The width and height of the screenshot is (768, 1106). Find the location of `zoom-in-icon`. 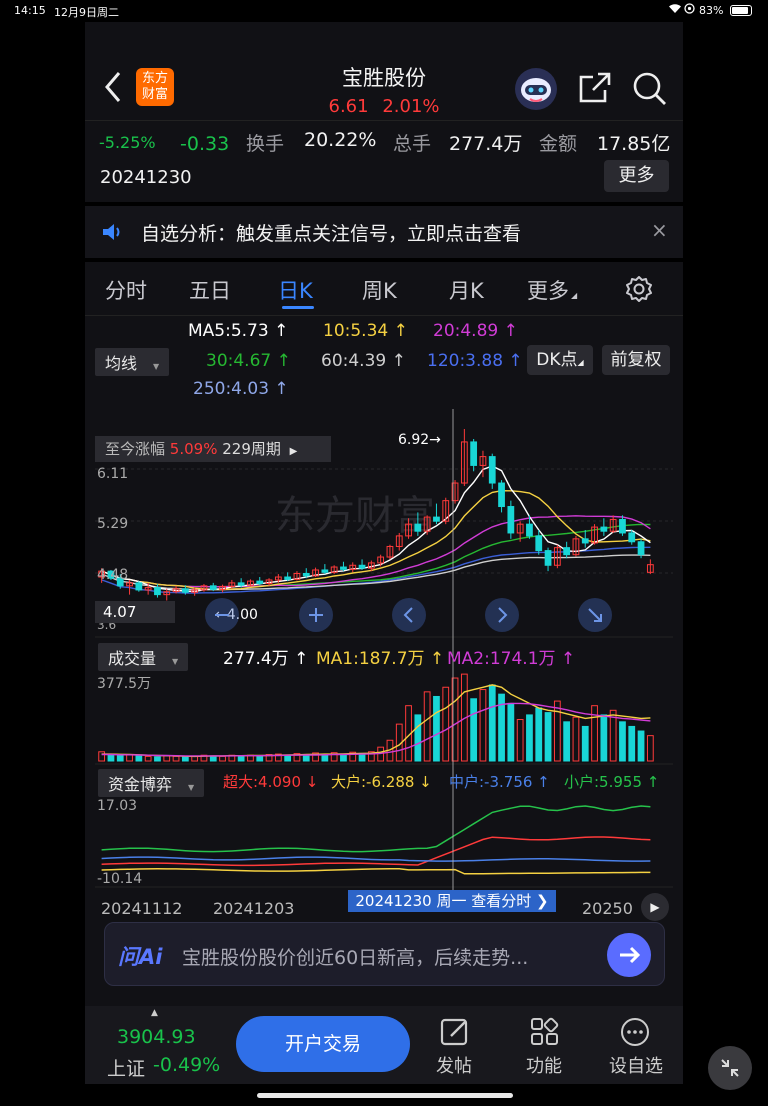

zoom-in-icon is located at coordinates (316, 615).